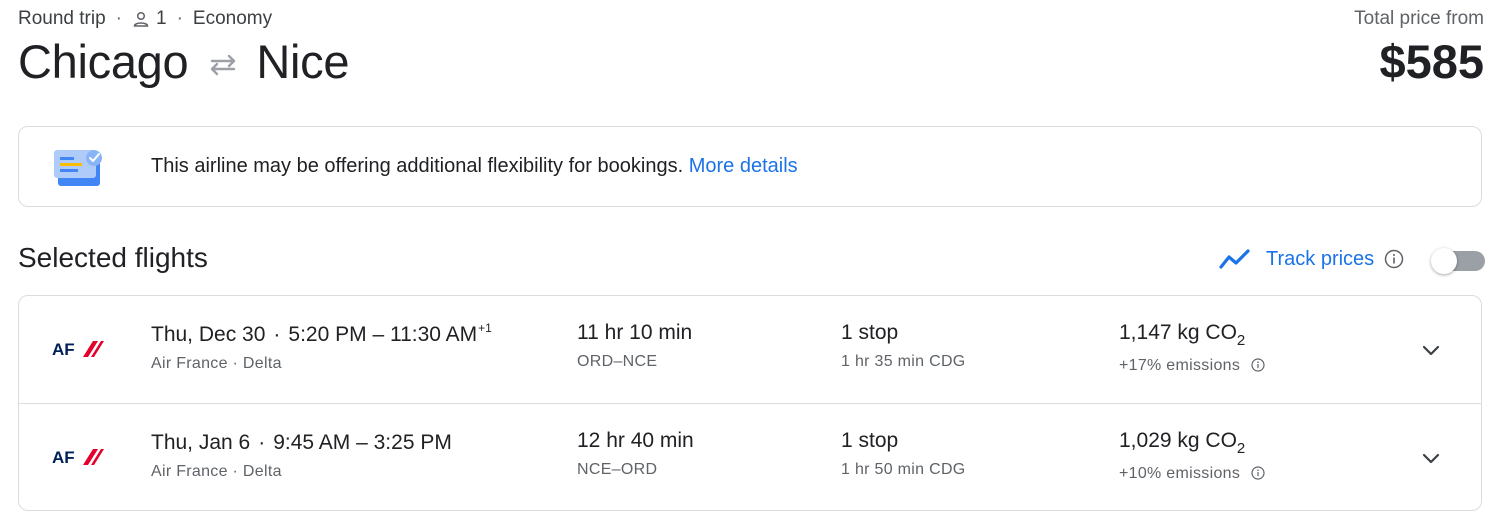  Describe the element at coordinates (113, 257) in the screenshot. I see `selected-flights-title: Selected flights` at that location.